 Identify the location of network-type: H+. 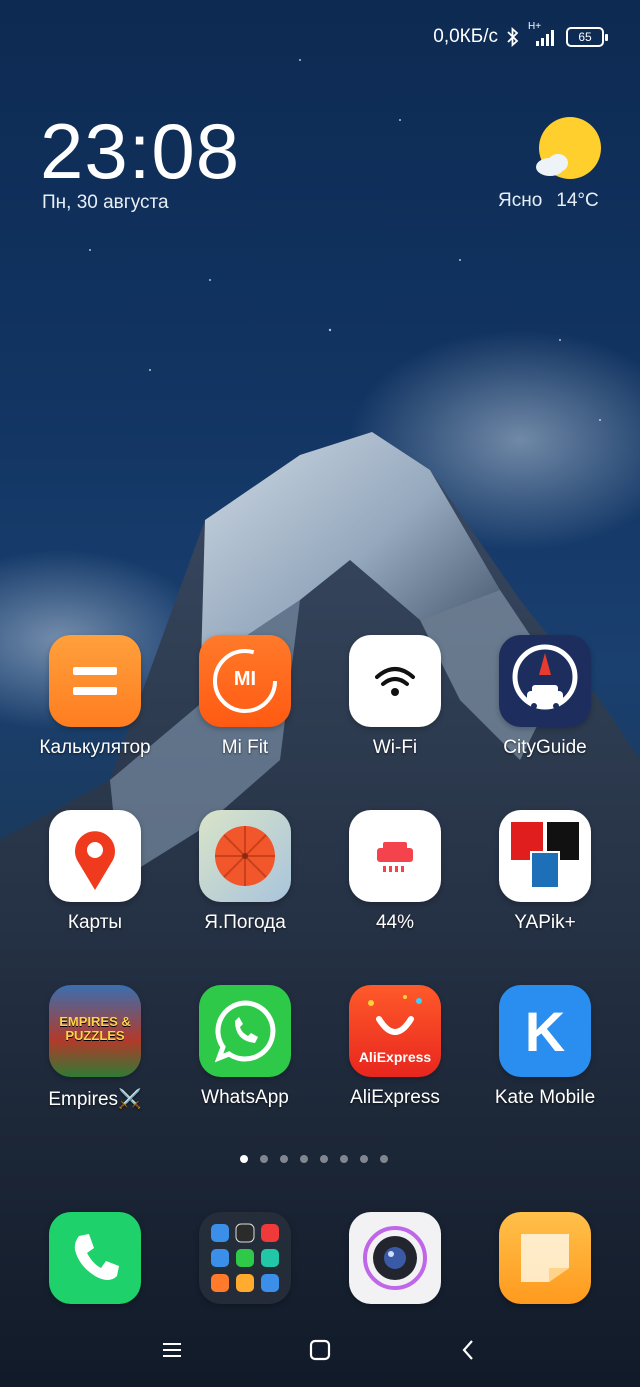
(535, 26).